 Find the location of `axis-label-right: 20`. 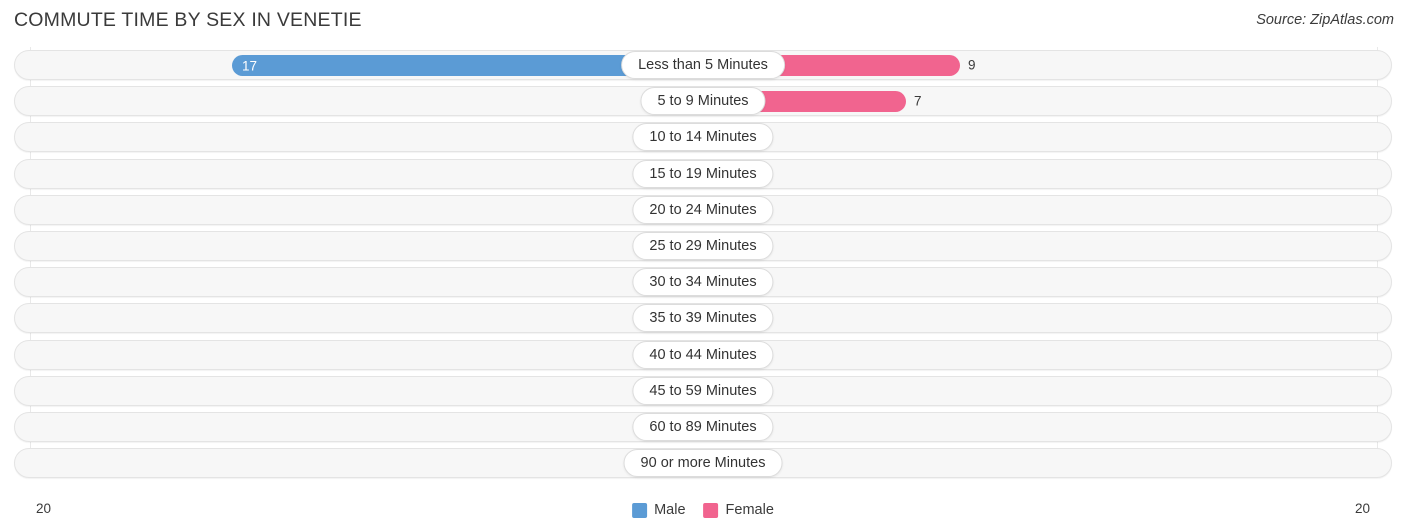

axis-label-right: 20 is located at coordinates (1362, 508).